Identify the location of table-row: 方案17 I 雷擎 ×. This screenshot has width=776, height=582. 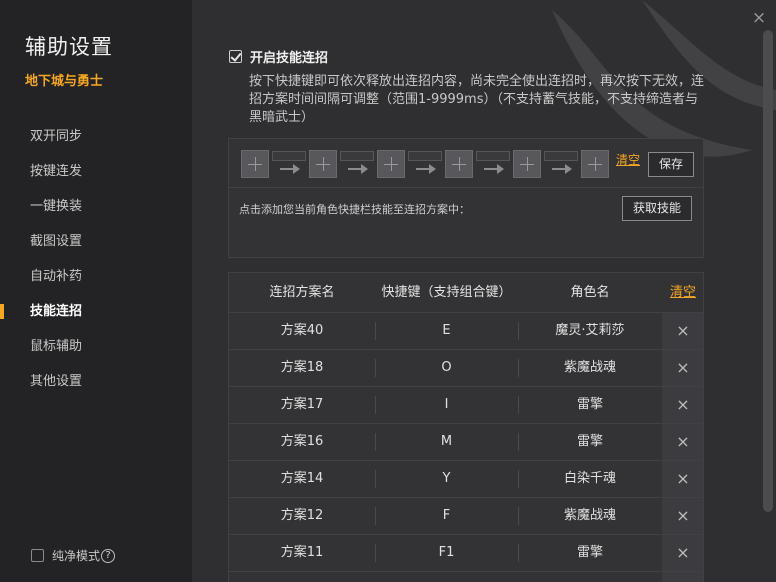
(466, 405).